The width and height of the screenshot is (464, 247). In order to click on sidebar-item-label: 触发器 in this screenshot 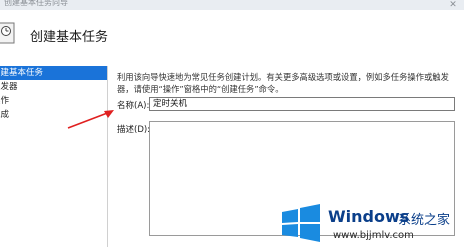, I will do `click(9, 87)`.